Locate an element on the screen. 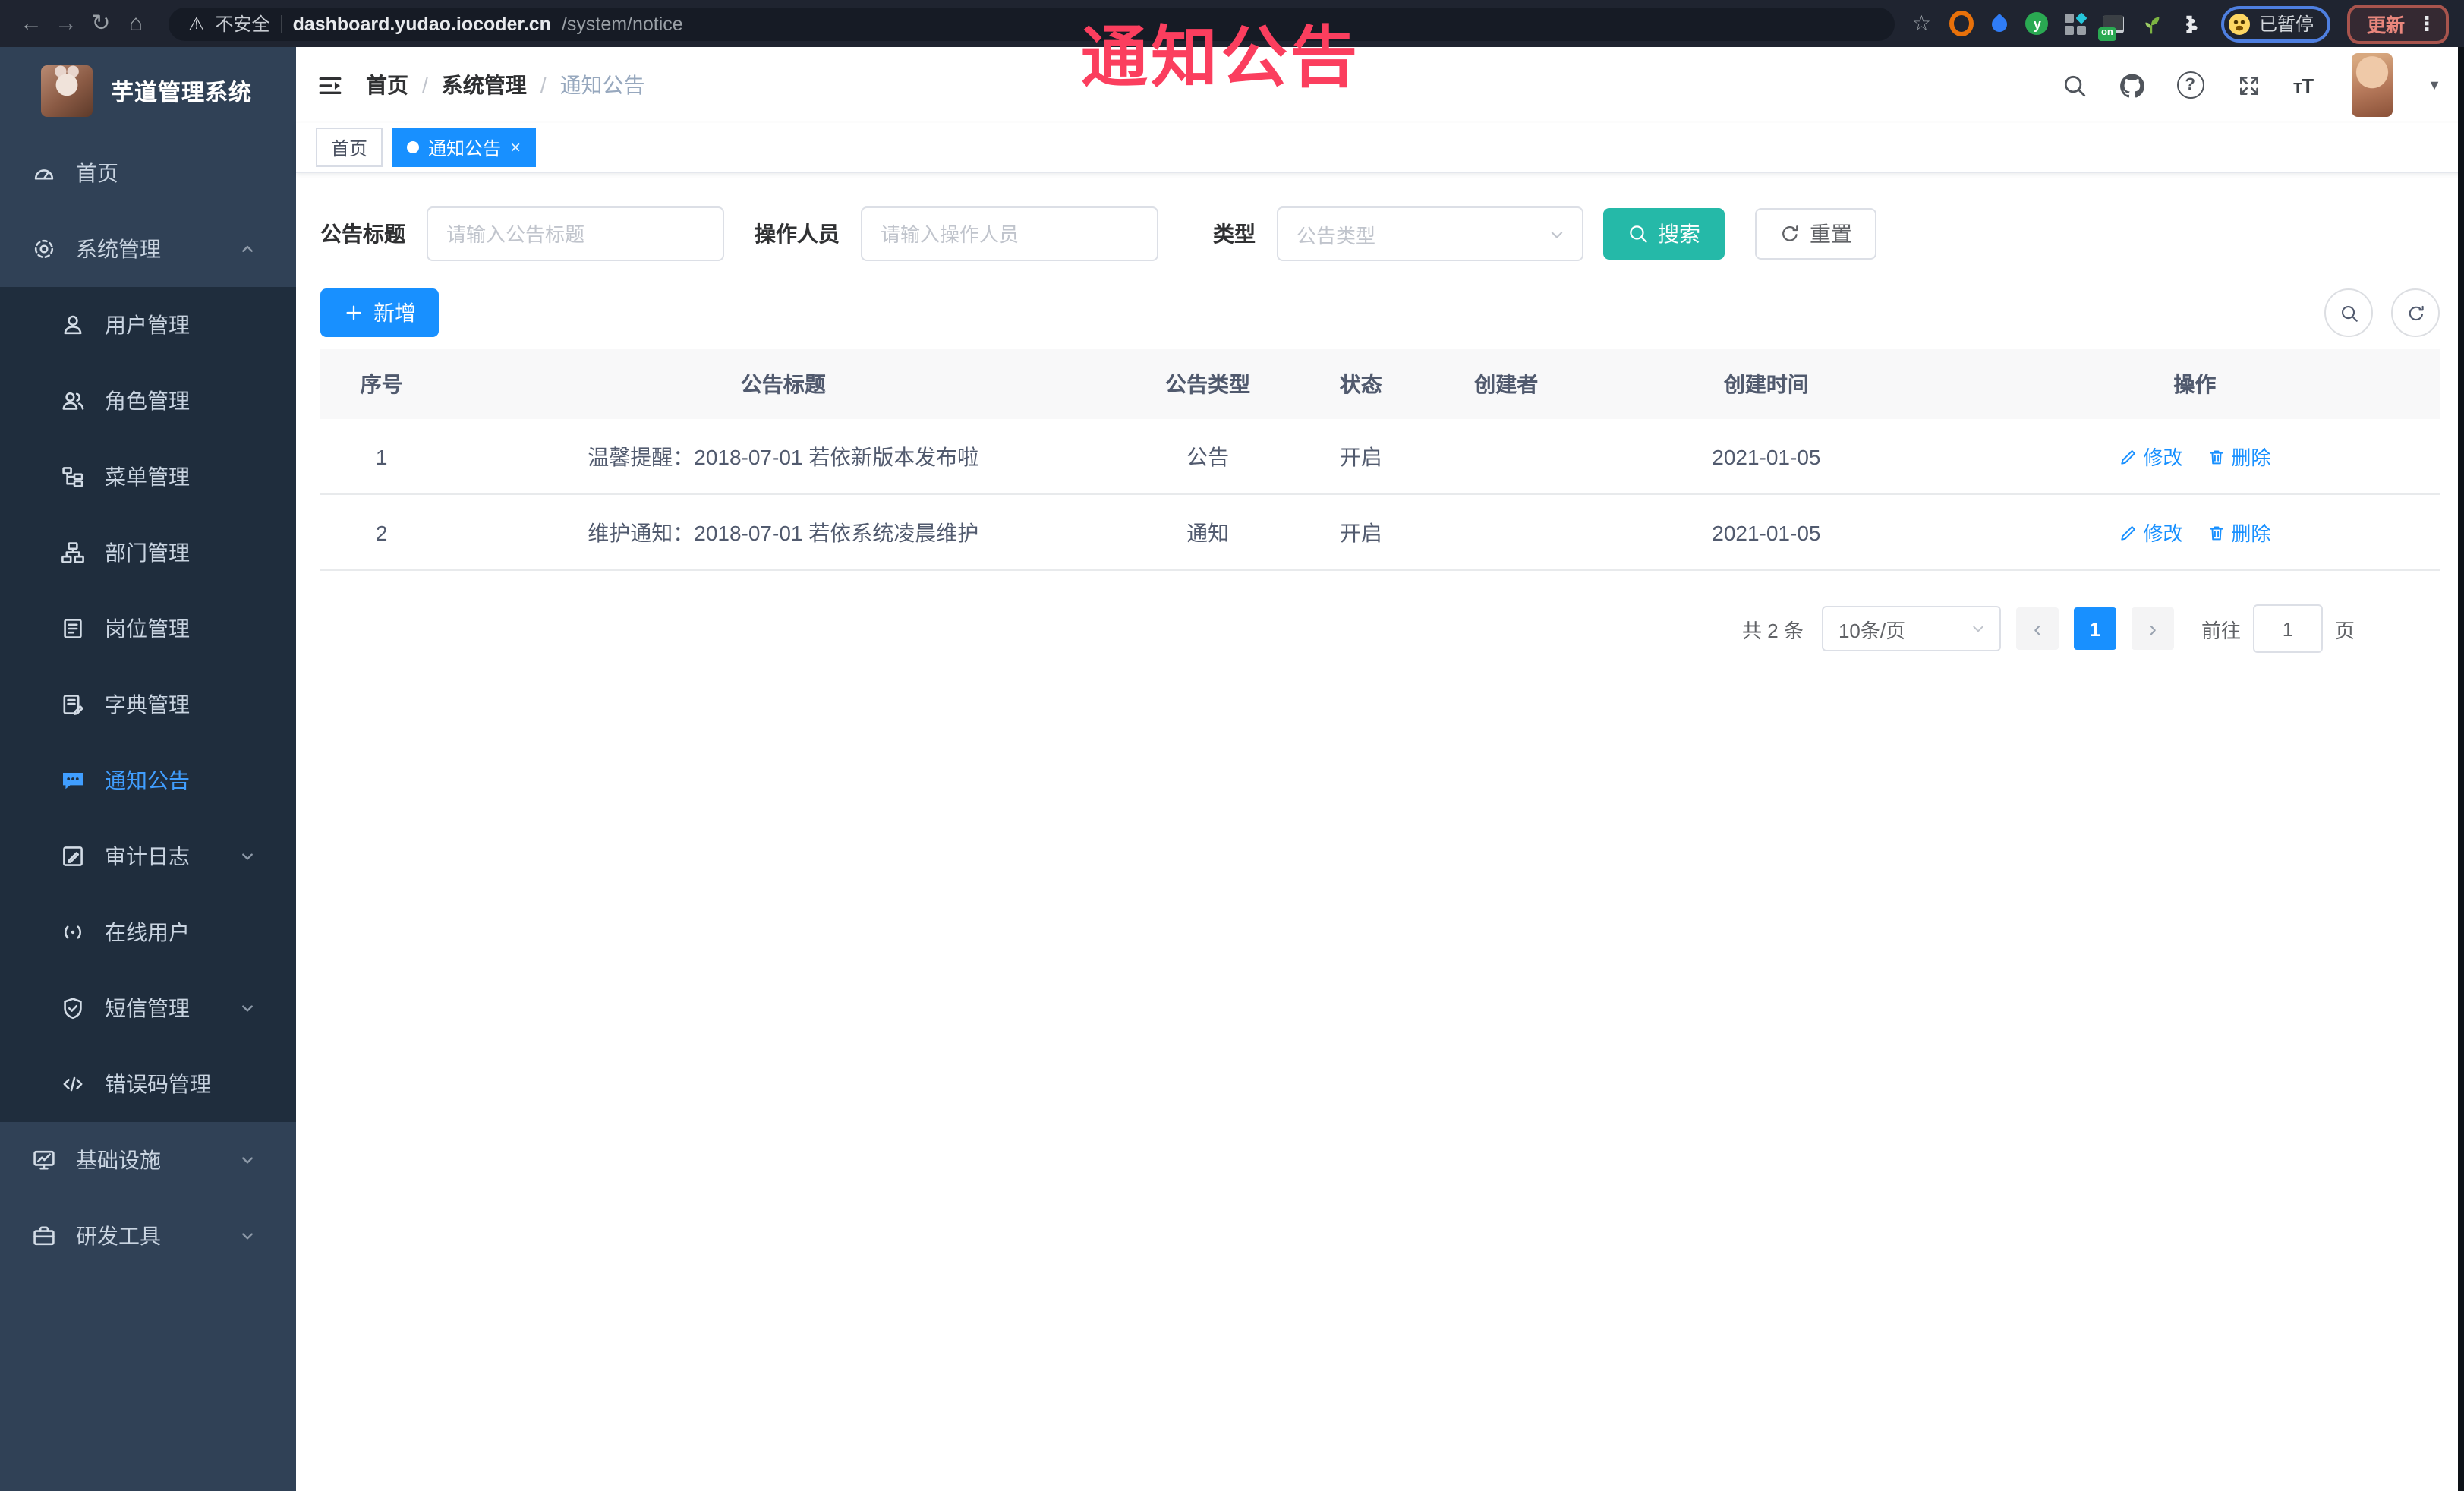 The width and height of the screenshot is (2464, 1491). sidebar-item-通知公告: 通知公告 is located at coordinates (148, 780).